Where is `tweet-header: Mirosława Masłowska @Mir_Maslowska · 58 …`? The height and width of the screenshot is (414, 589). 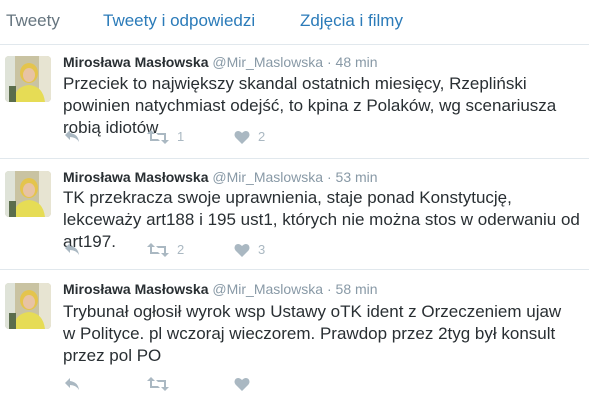 tweet-header: Mirosława Masłowska @Mir_Maslowska · 58 … is located at coordinates (220, 289).